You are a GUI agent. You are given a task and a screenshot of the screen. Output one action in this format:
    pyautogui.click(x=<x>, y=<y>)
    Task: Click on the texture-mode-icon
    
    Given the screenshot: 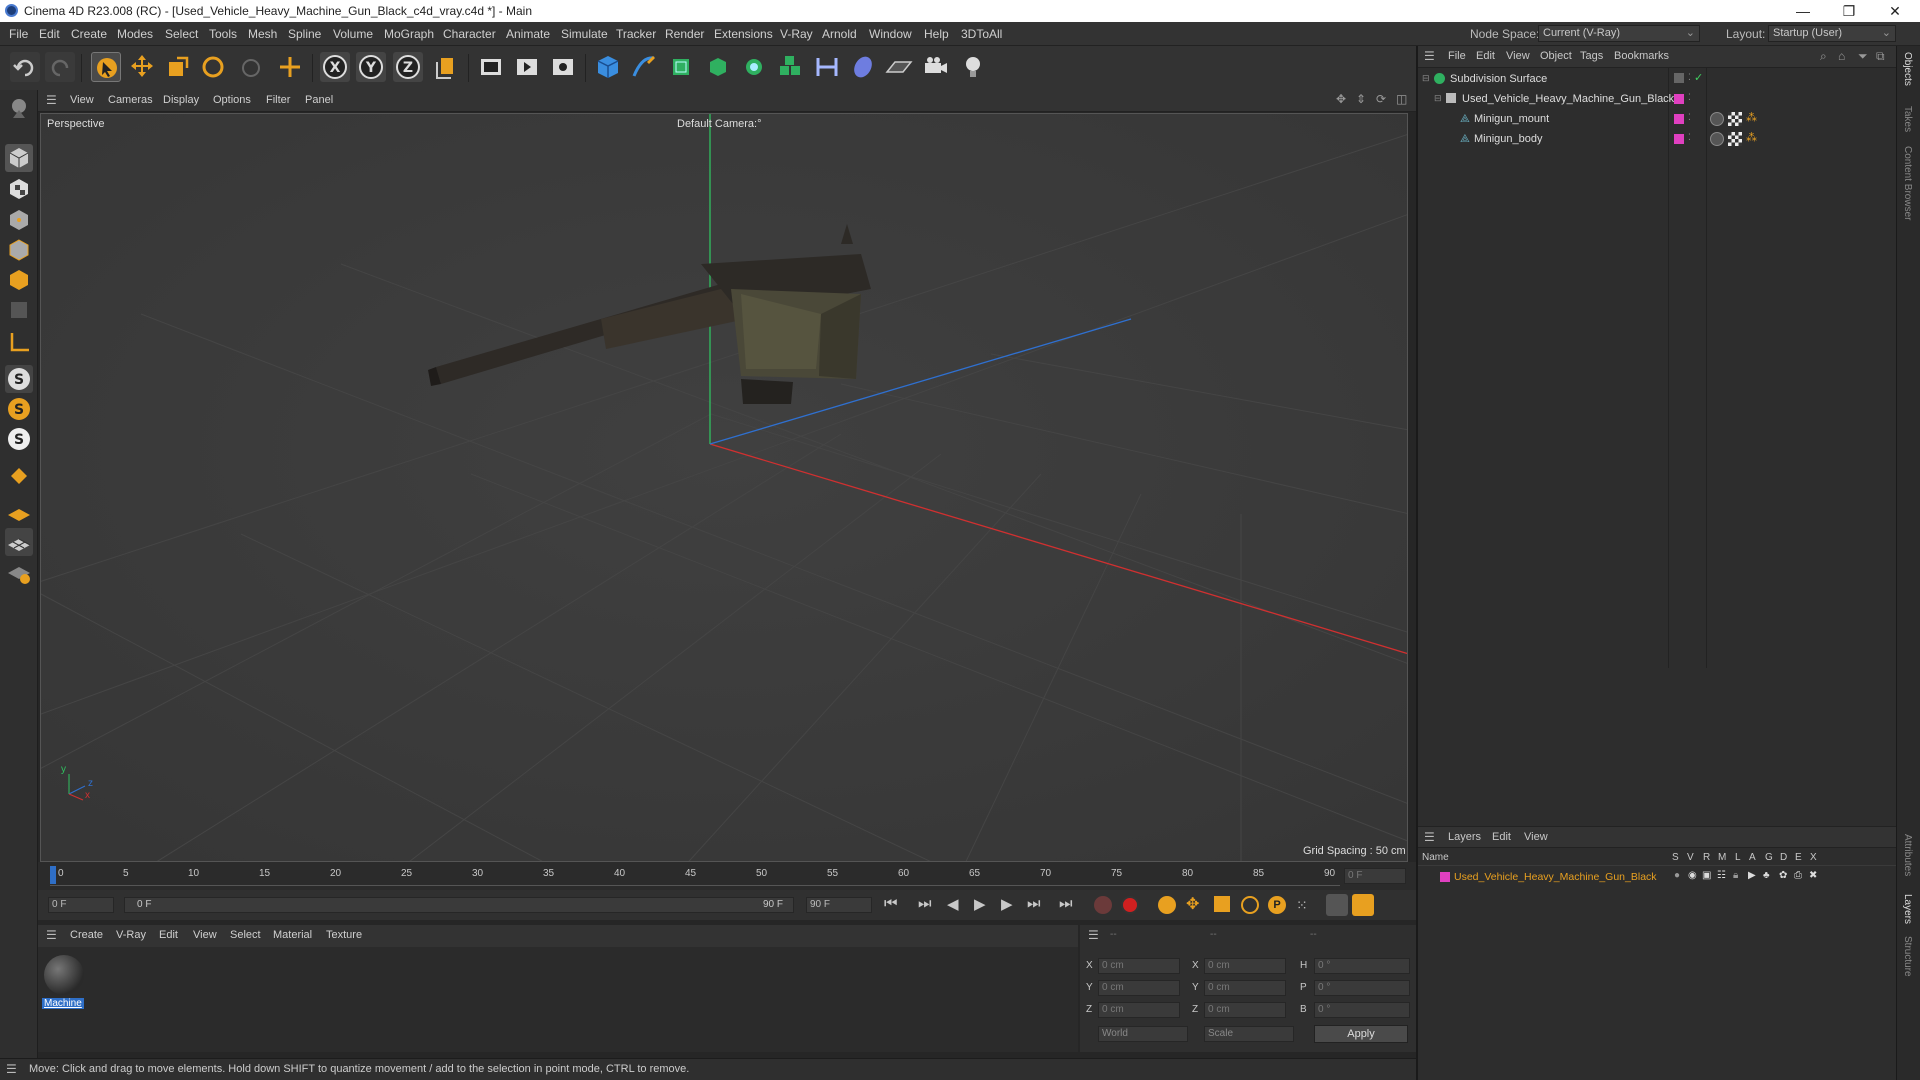 What is the action you would take?
    pyautogui.click(x=19, y=189)
    